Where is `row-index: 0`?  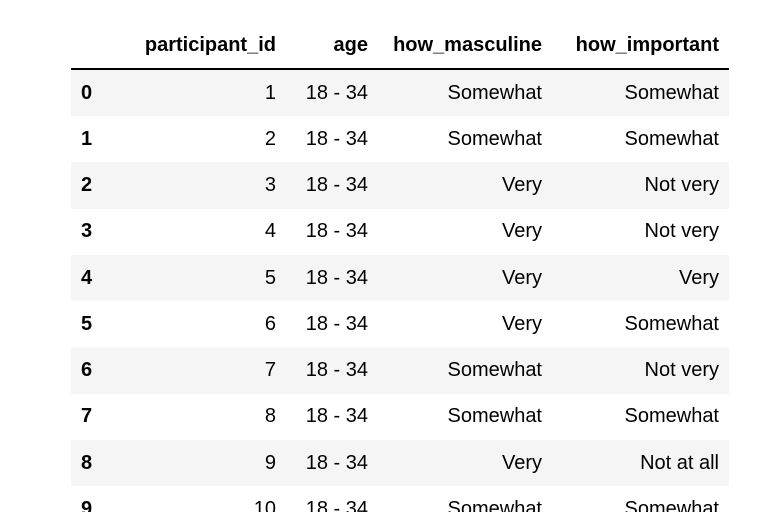 row-index: 0 is located at coordinates (87, 92).